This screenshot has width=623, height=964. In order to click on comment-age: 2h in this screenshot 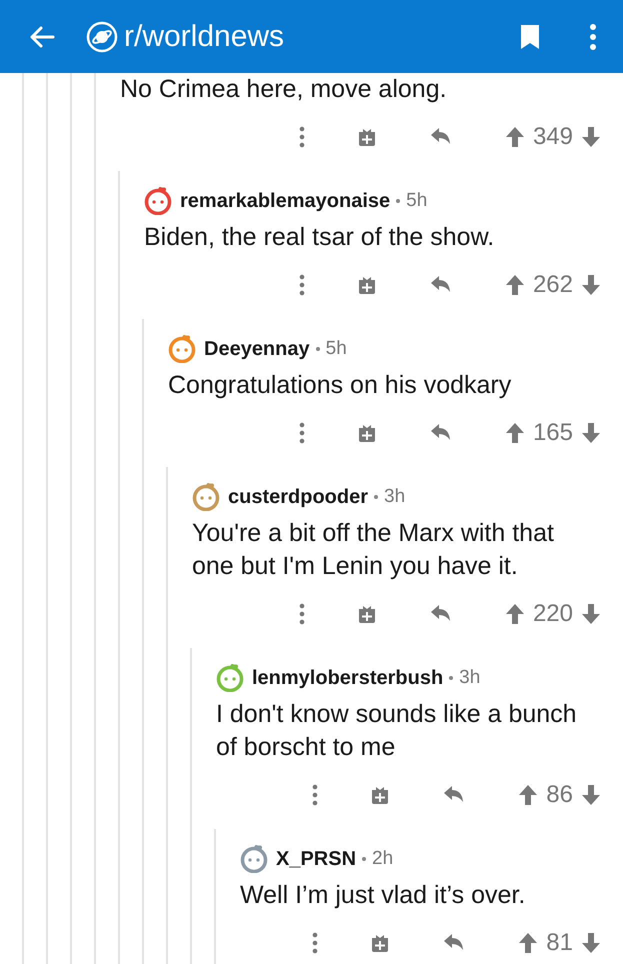, I will do `click(383, 859)`.